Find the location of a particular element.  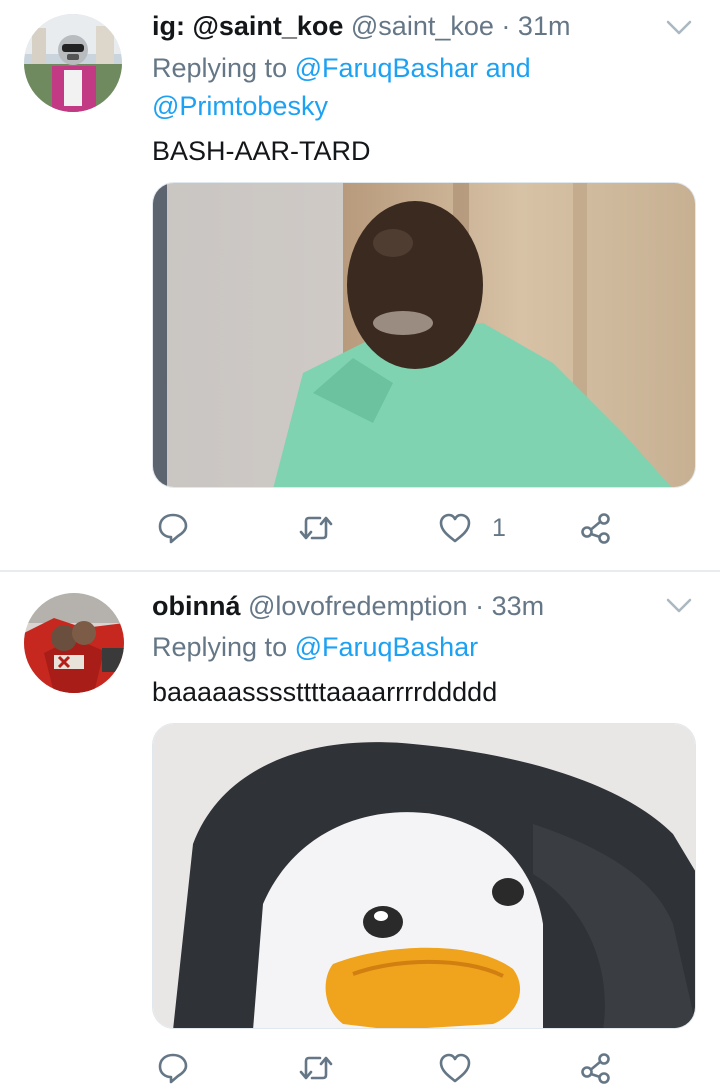

tweet-text: BASH-AAR-TARD is located at coordinates (261, 151).